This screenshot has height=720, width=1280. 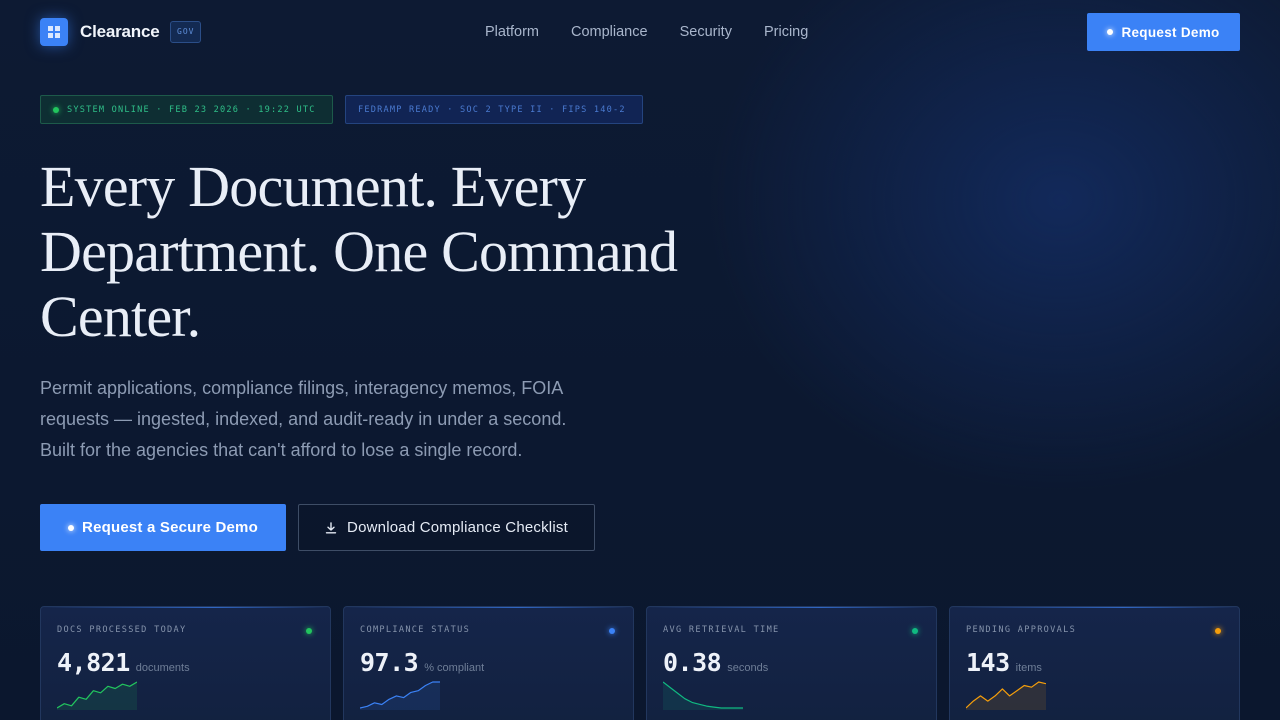 I want to click on nav-link-pricing: Pricing, so click(x=786, y=32).